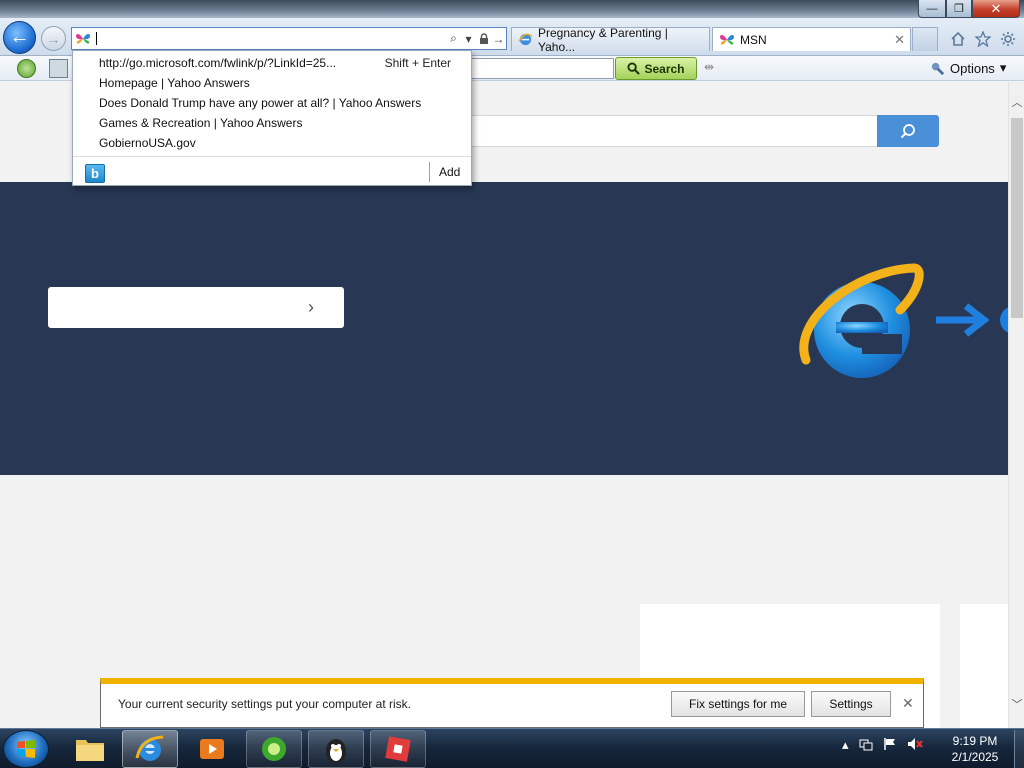  What do you see at coordinates (272, 143) in the screenshot?
I see `suggestion-item: GobiernoUSA.gov` at bounding box center [272, 143].